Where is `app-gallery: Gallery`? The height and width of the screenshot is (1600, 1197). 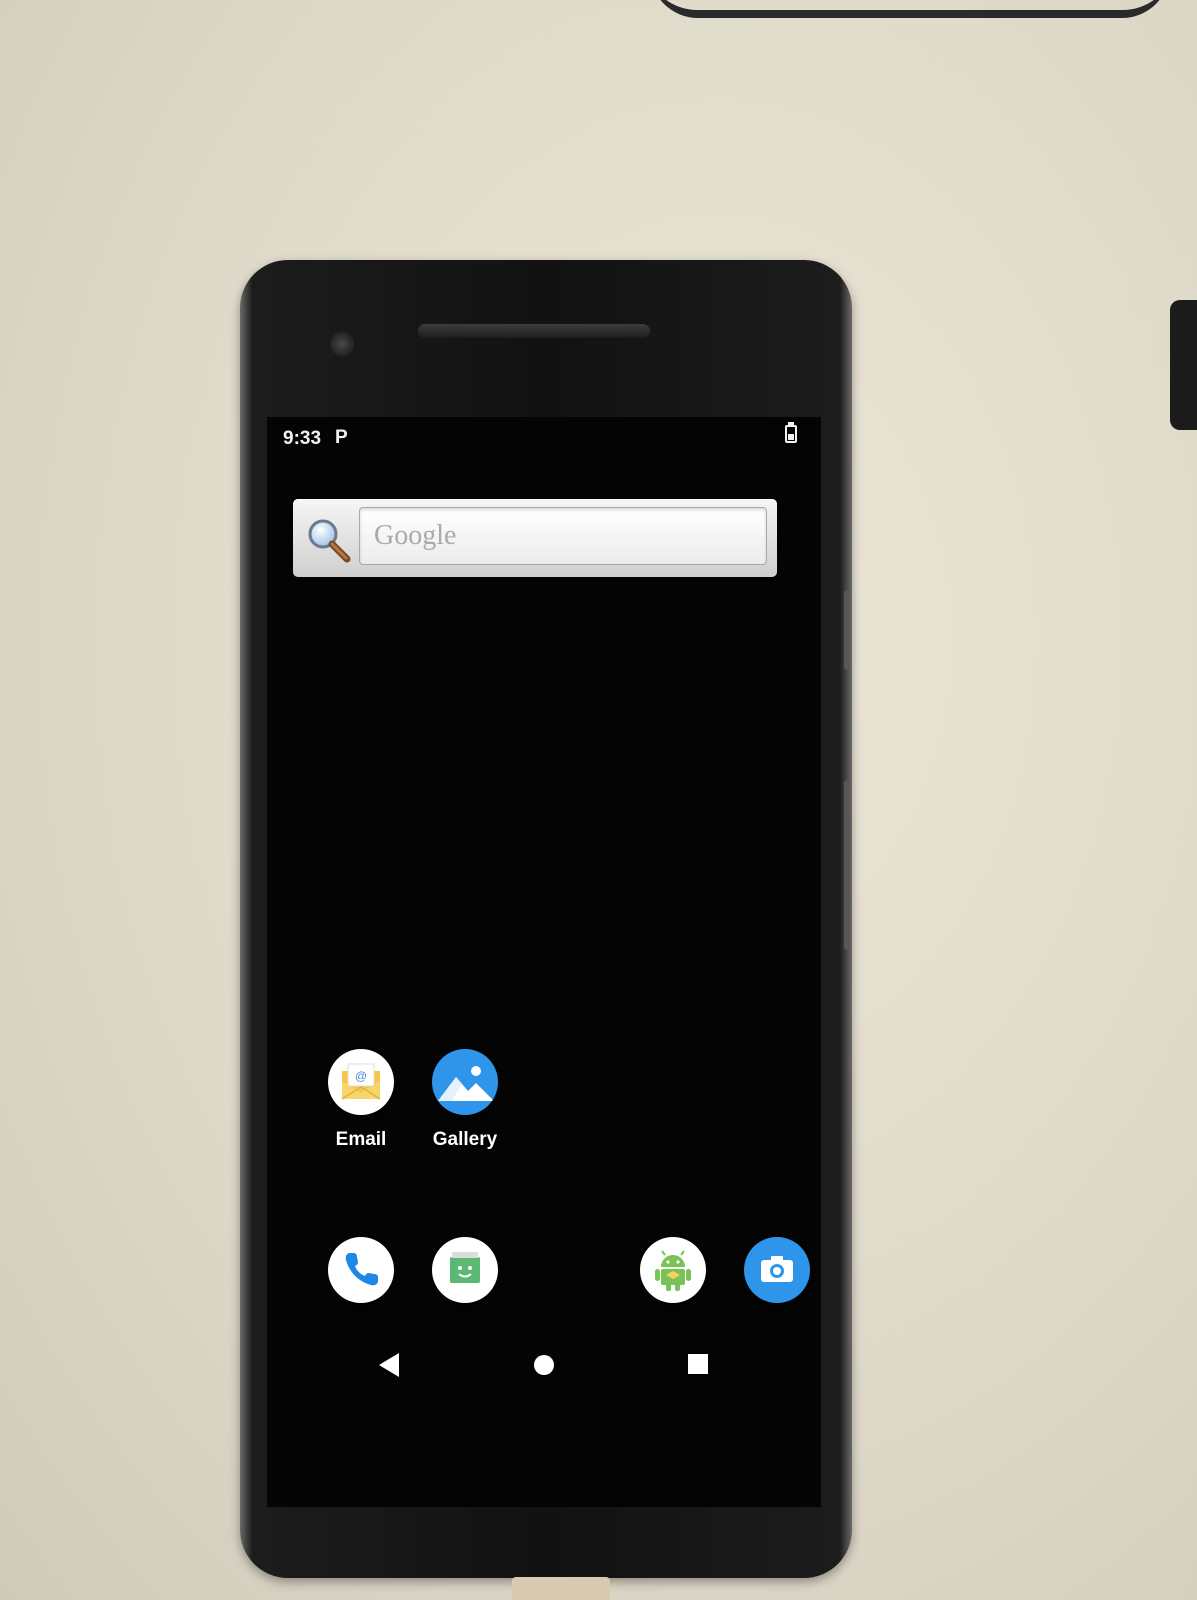 app-gallery: Gallery is located at coordinates (465, 1100).